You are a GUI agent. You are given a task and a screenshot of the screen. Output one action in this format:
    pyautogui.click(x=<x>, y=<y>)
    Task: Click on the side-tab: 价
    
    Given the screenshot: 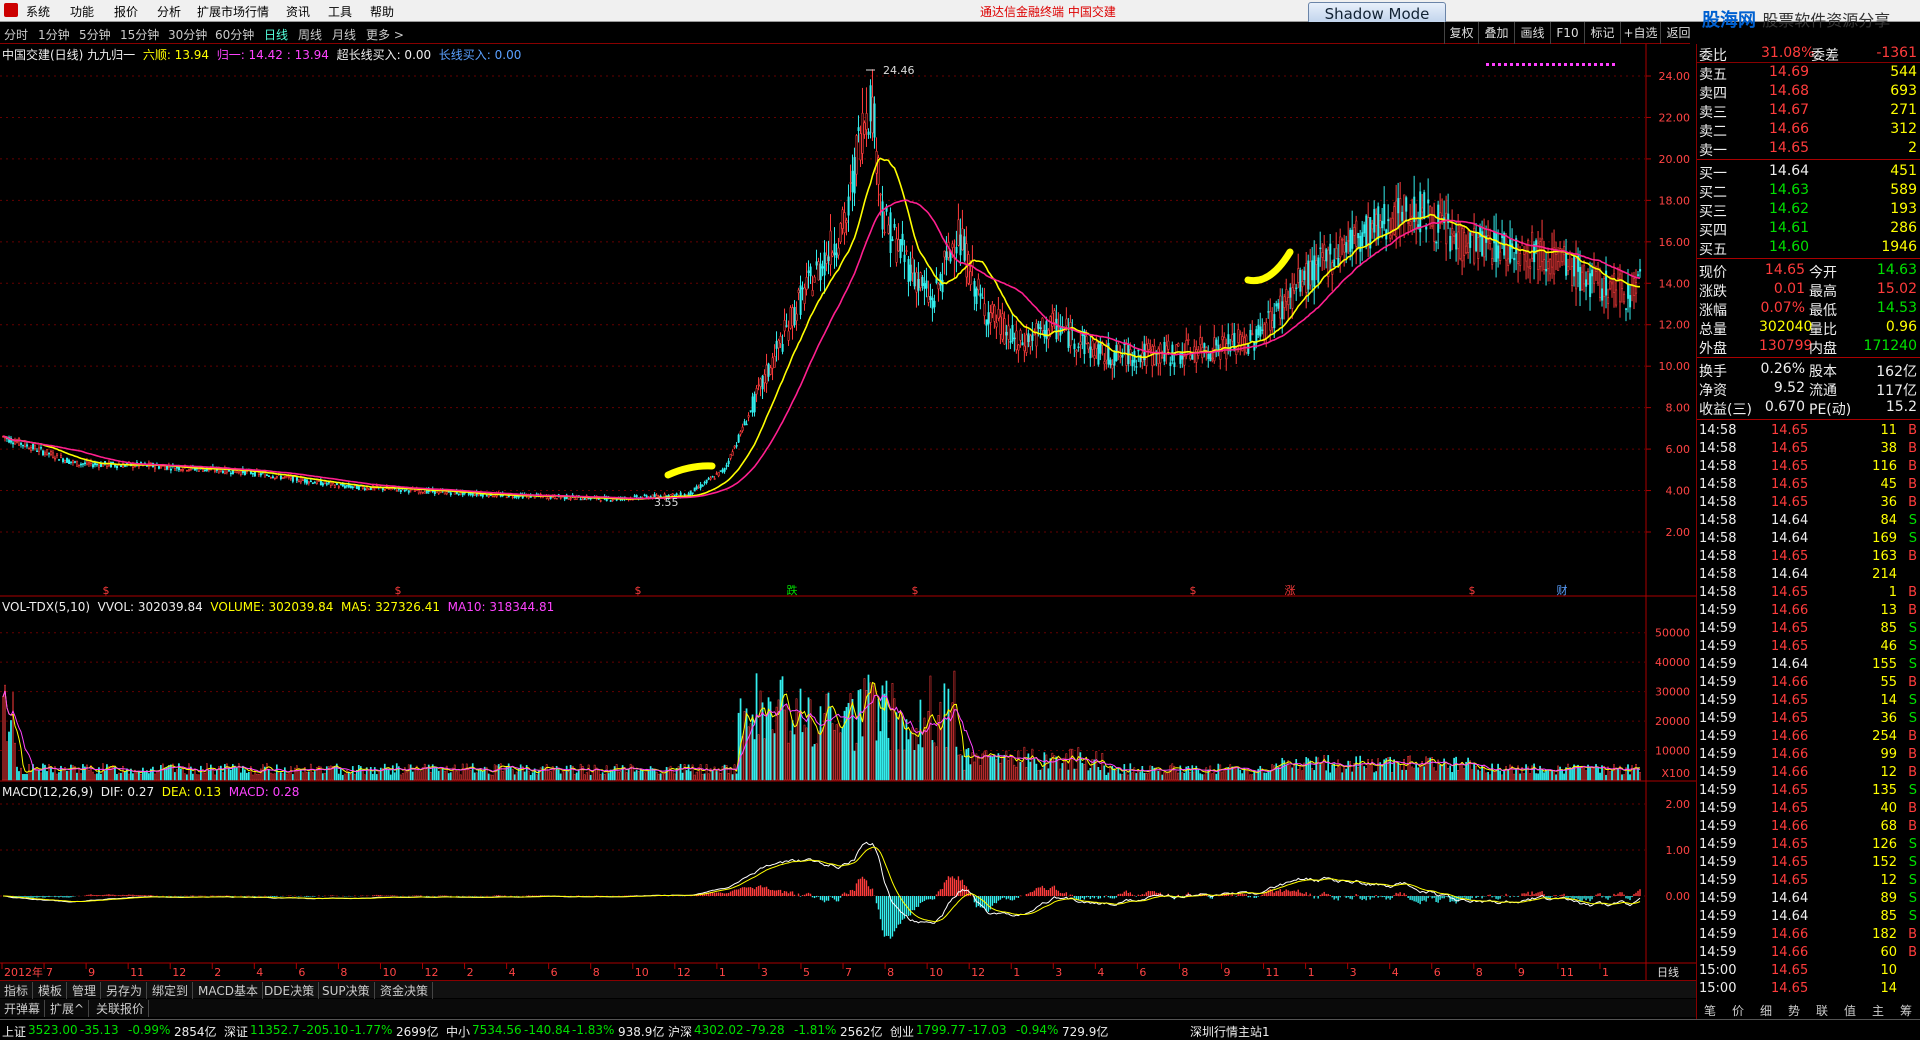 What is the action you would take?
    pyautogui.click(x=1738, y=1010)
    